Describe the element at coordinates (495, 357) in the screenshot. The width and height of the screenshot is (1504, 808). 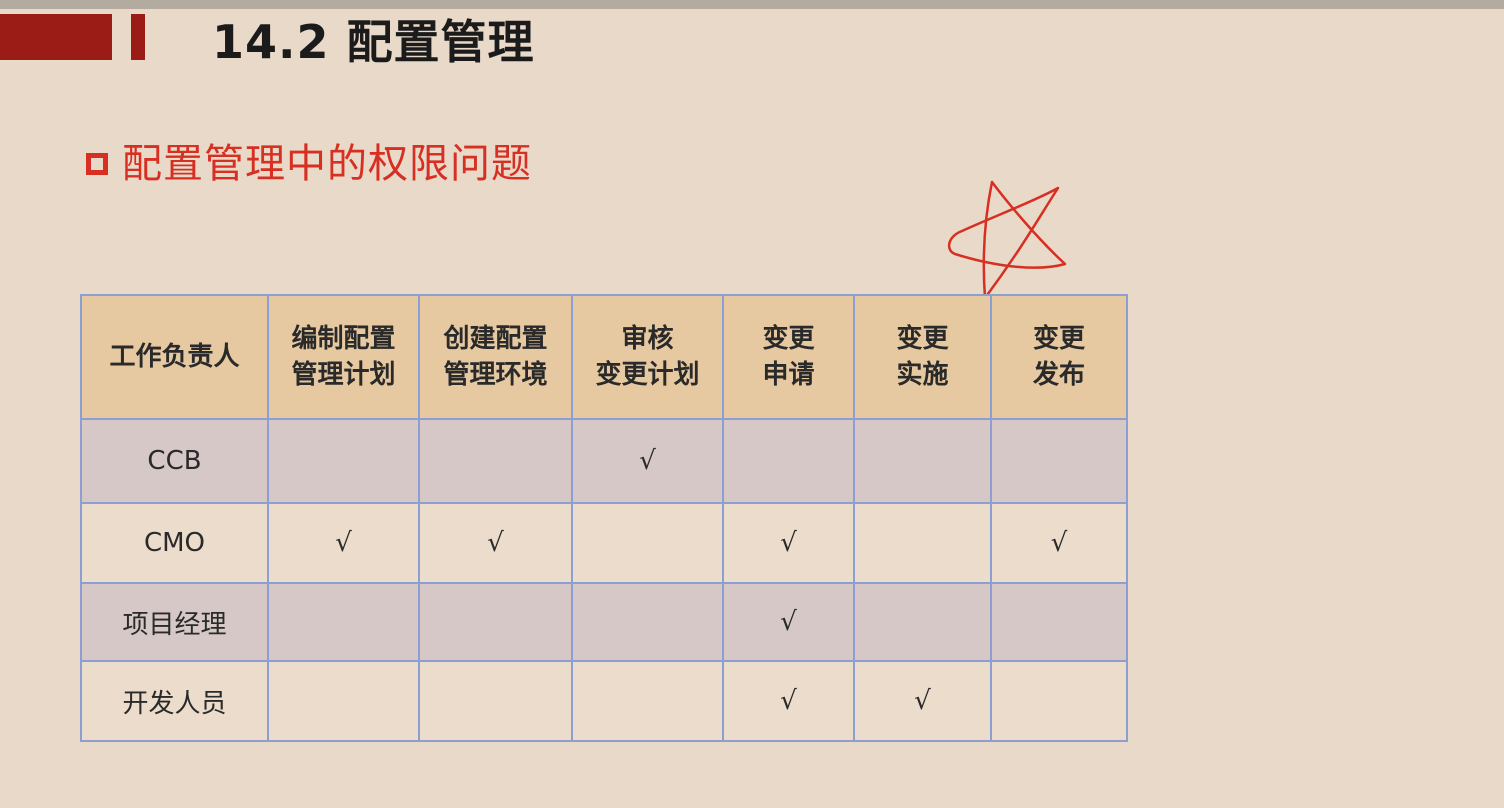
I see `header-environment: 创建配置 管理环境` at that location.